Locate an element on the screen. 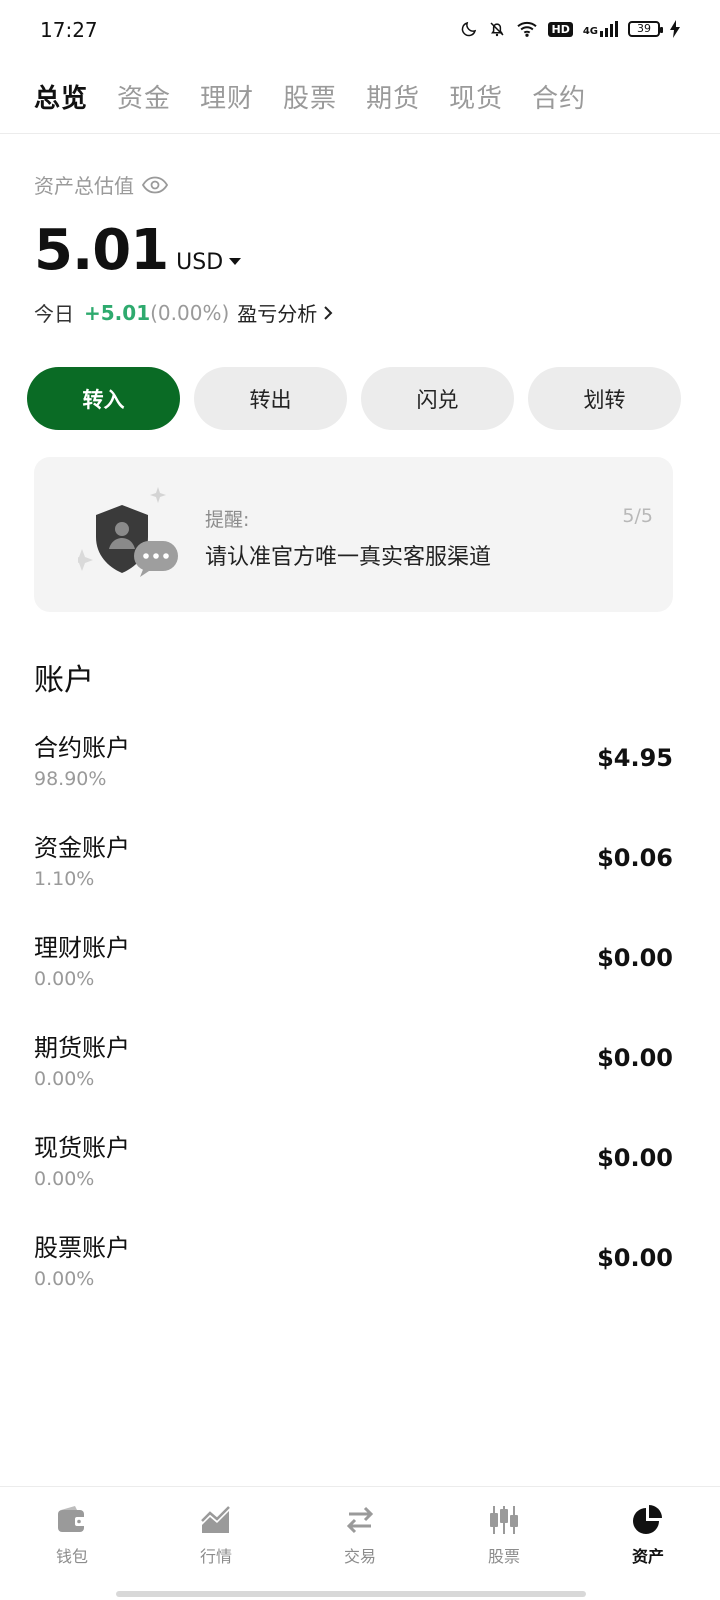 This screenshot has width=720, height=1600. account-balance: $4.95 is located at coordinates (635, 758).